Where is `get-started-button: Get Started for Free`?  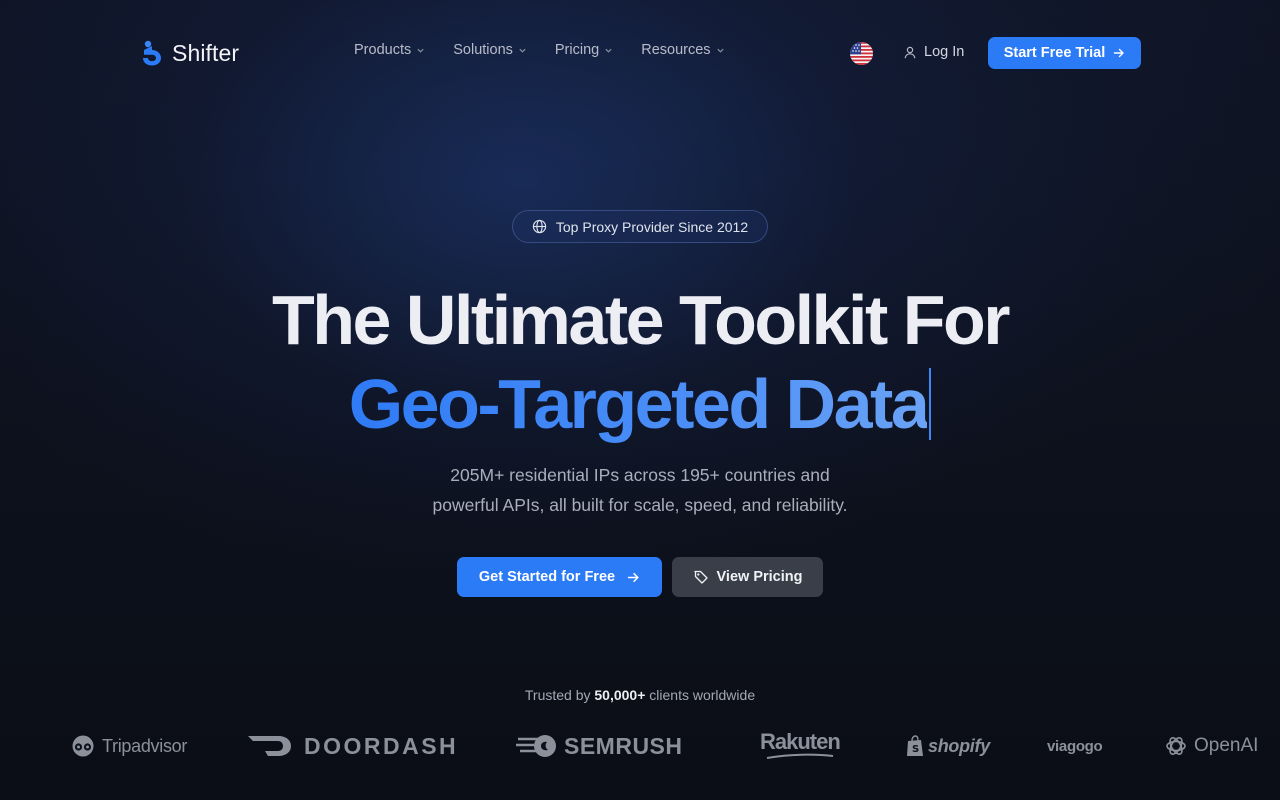
get-started-button: Get Started for Free is located at coordinates (559, 577).